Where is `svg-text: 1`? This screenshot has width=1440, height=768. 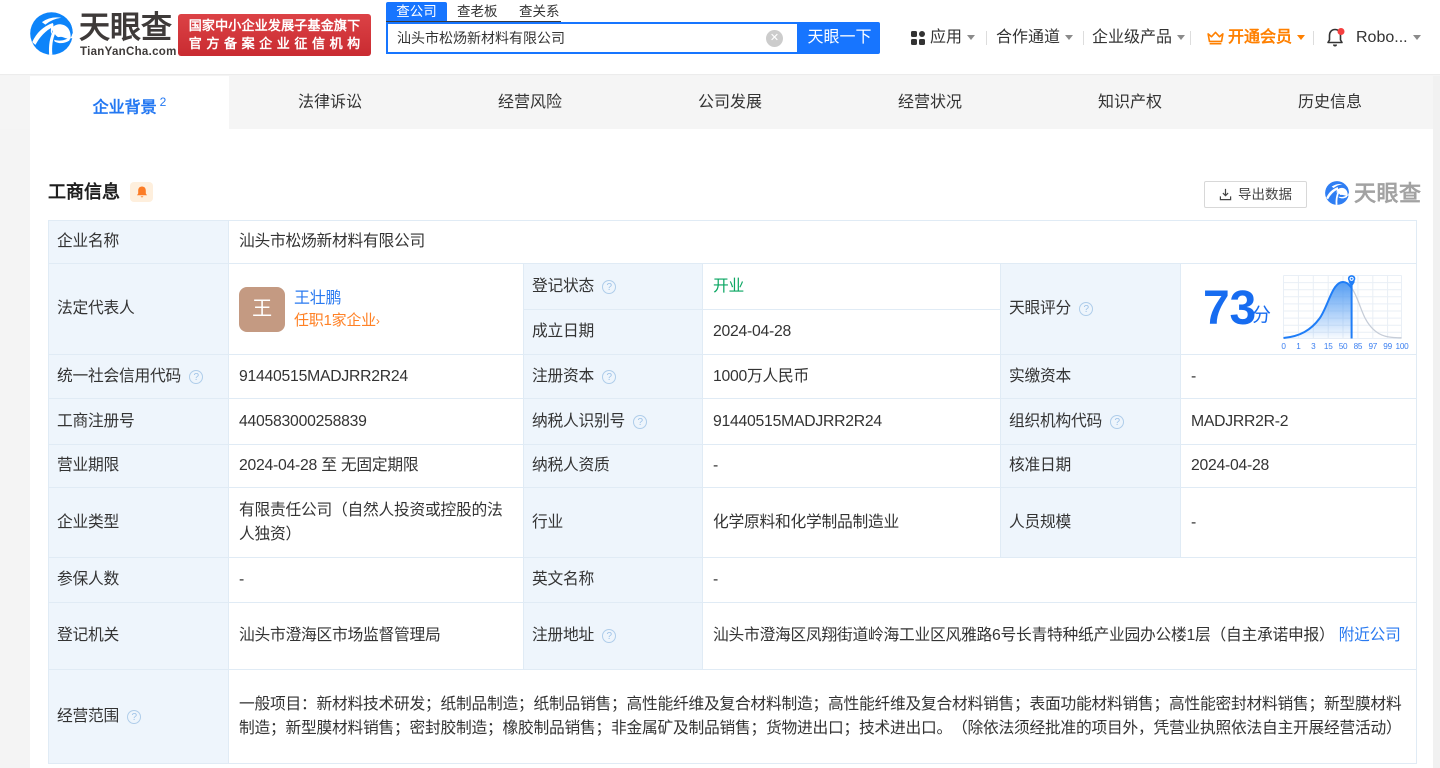 svg-text: 1 is located at coordinates (1298, 346).